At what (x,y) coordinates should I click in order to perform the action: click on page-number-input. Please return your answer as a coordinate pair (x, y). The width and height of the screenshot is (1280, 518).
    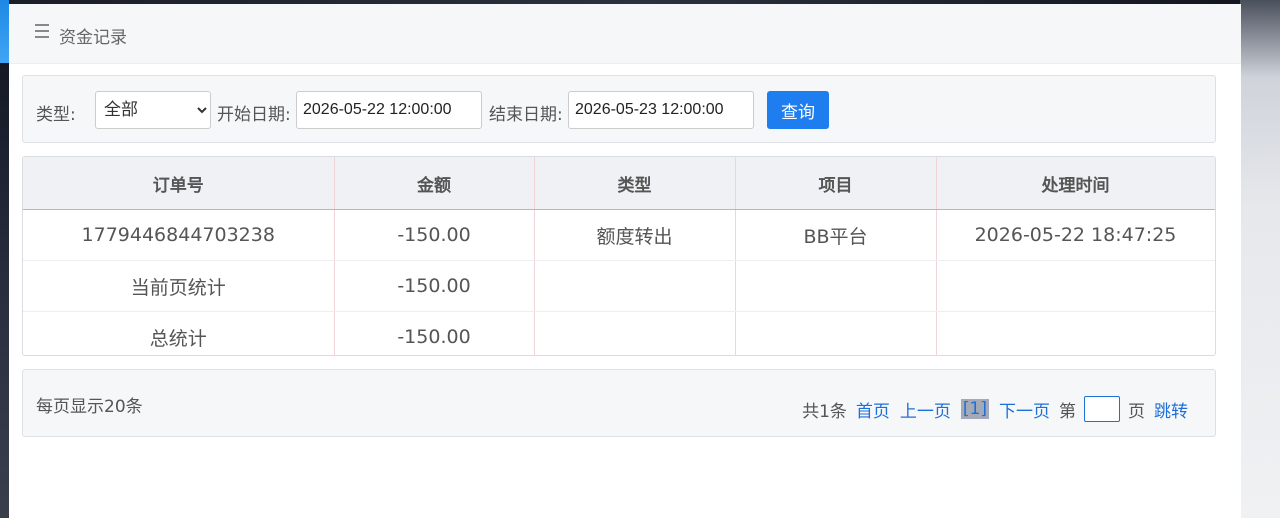
    Looking at the image, I should click on (1102, 409).